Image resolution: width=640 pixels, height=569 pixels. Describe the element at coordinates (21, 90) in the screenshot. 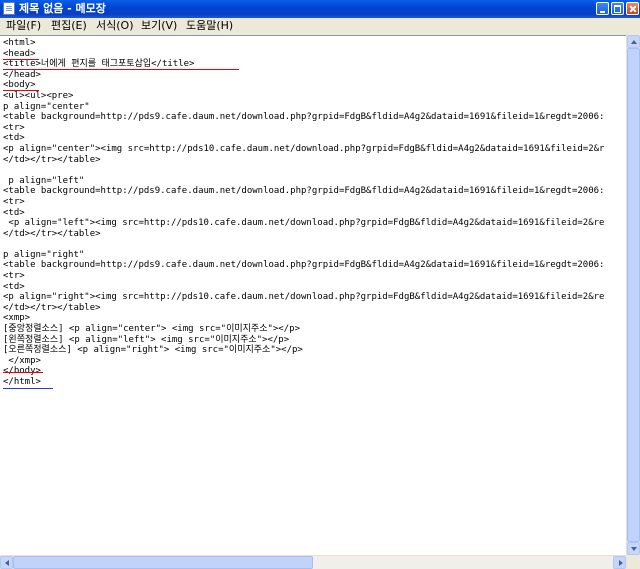

I see `annotation-underline-body` at that location.